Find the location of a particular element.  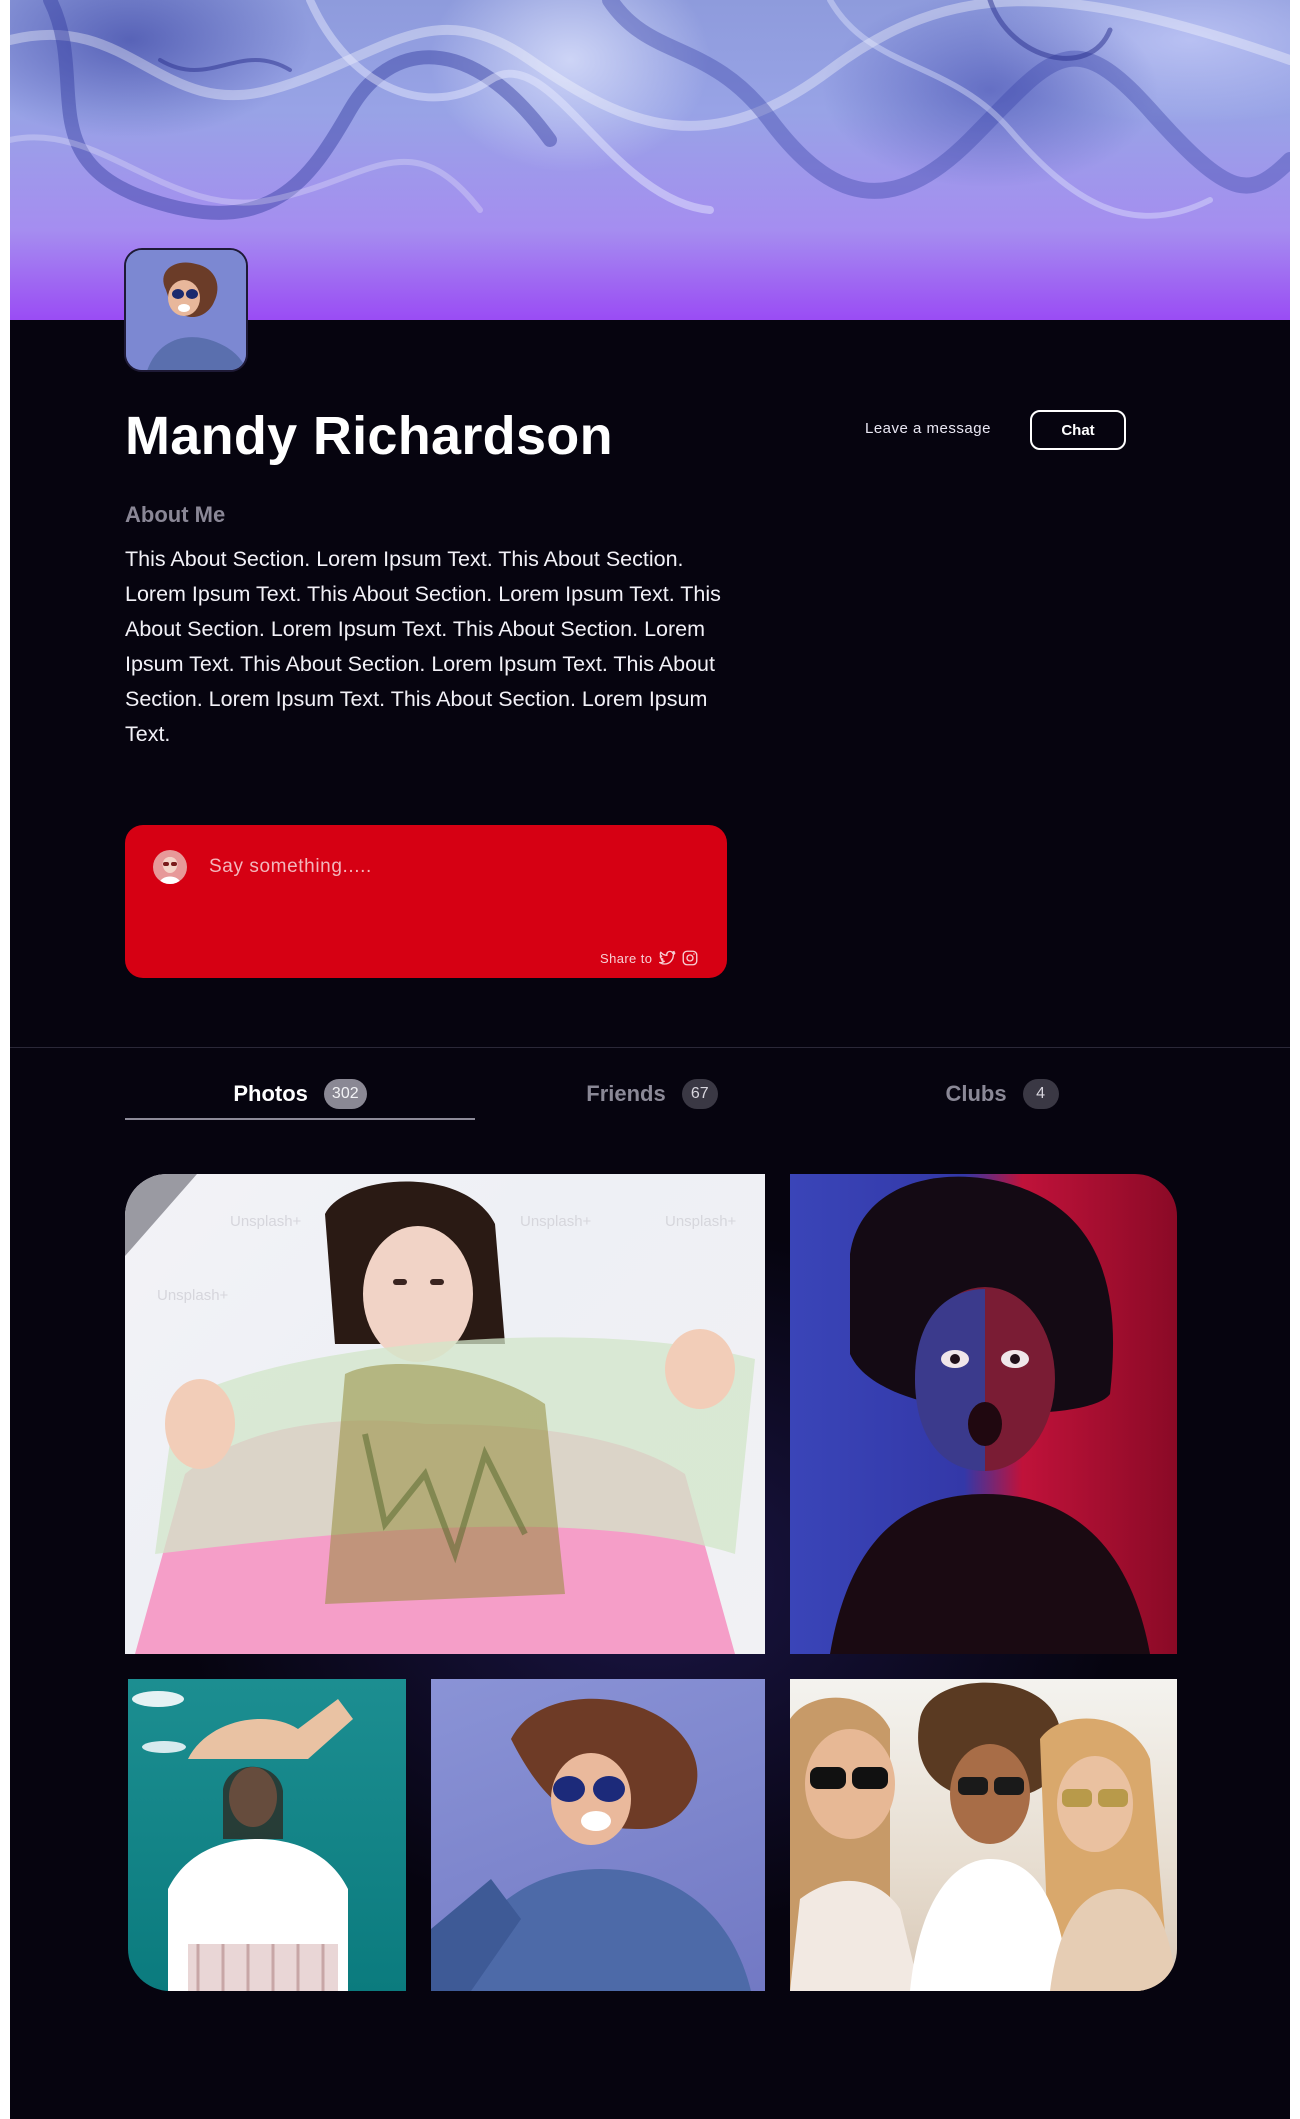

tab-friends: Friends 67 is located at coordinates (652, 1094).